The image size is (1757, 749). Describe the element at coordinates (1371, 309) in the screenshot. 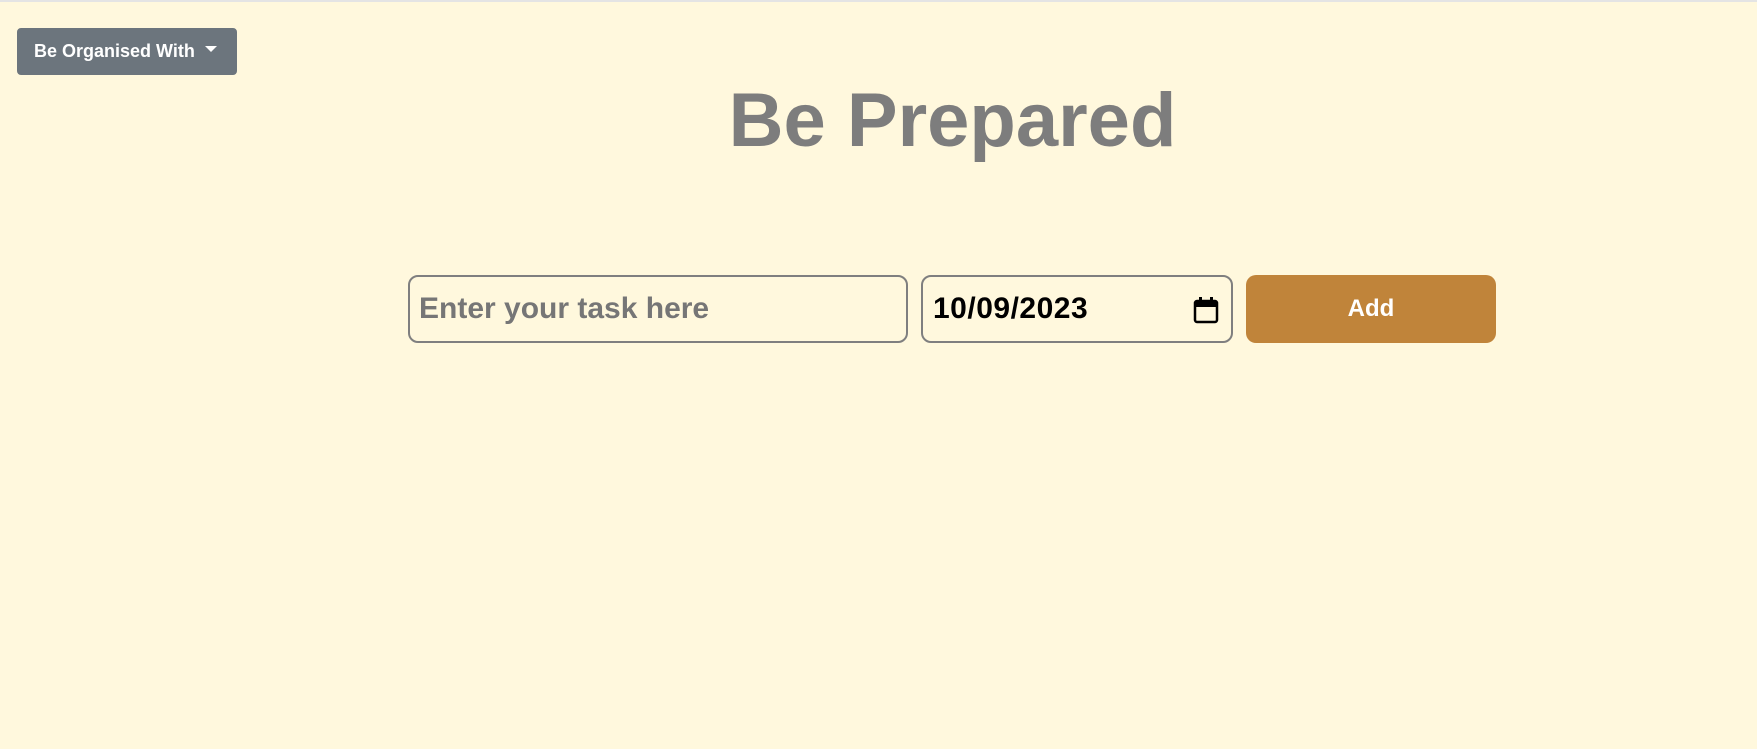

I see `add-button: Add` at that location.